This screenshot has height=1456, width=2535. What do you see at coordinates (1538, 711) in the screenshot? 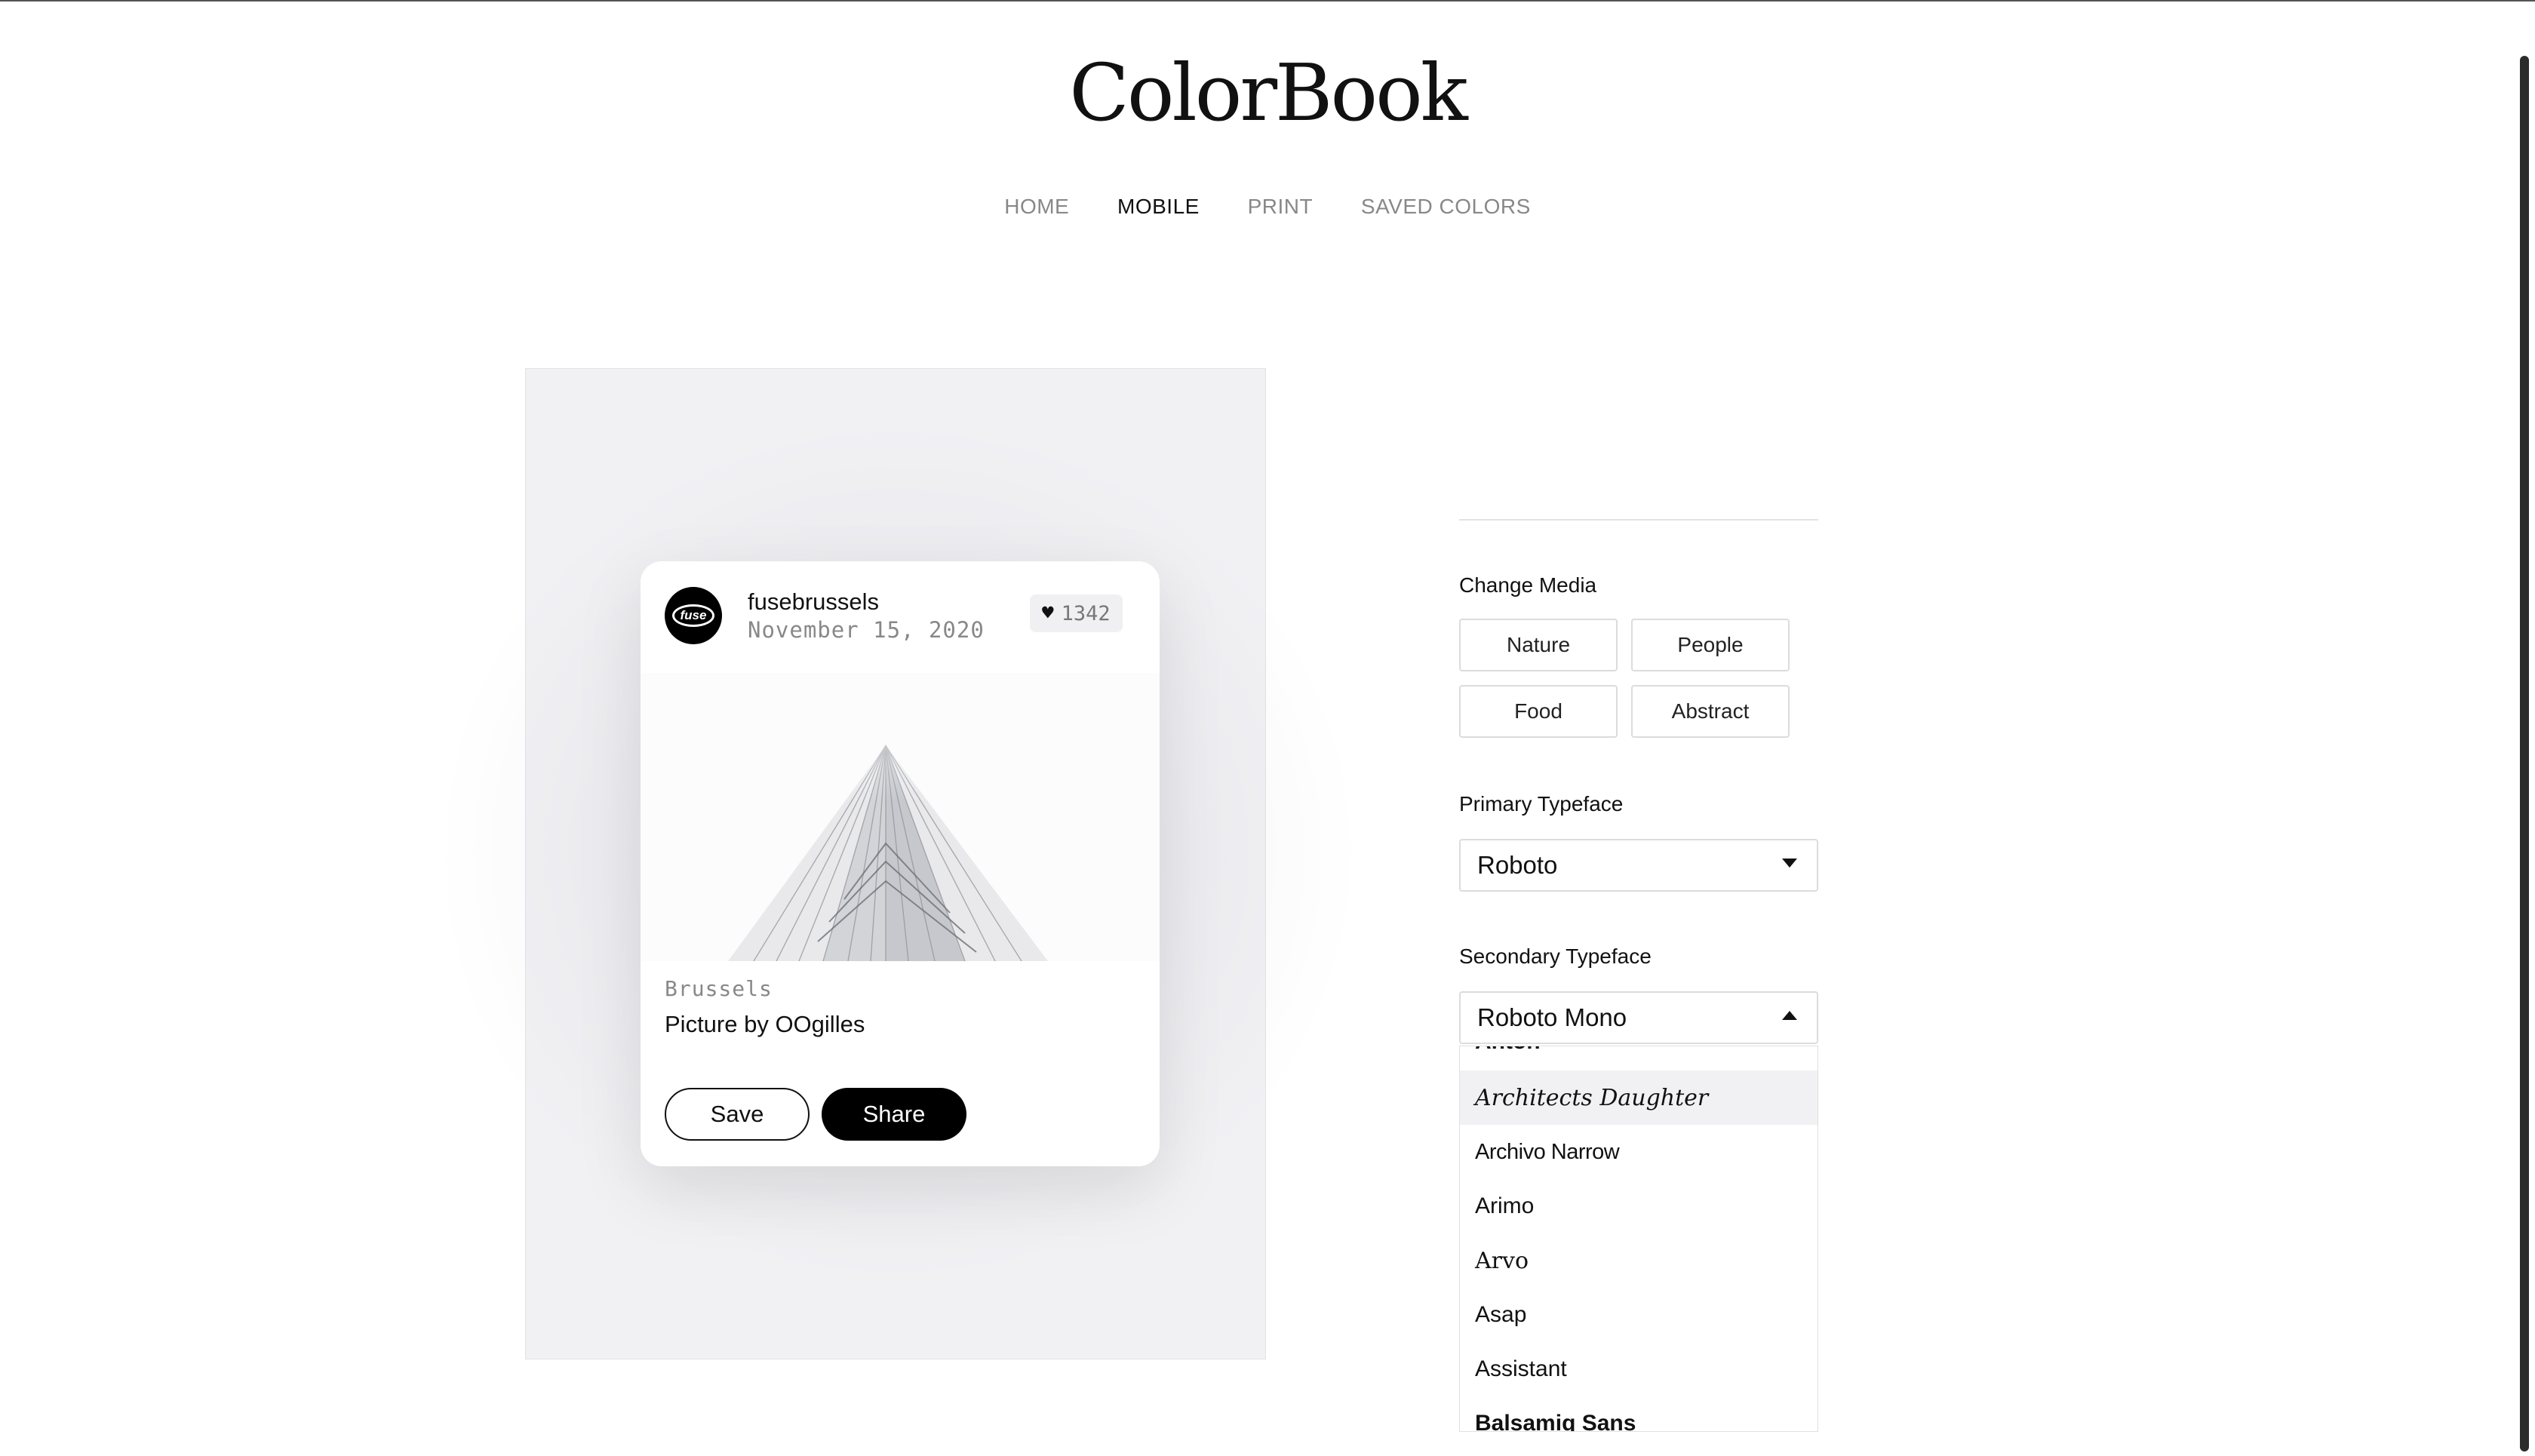
I see `media-food-button: Food` at bounding box center [1538, 711].